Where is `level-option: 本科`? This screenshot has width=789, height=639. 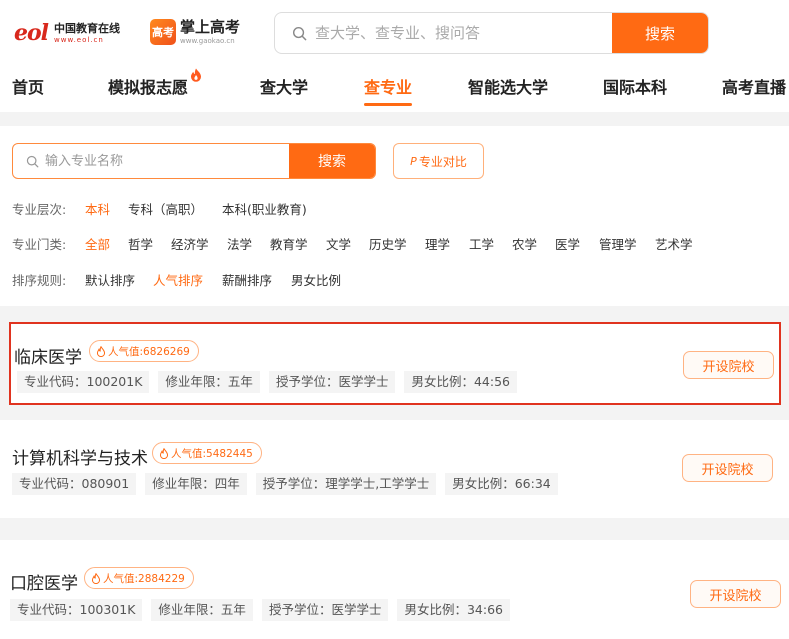 level-option: 本科 is located at coordinates (97, 208).